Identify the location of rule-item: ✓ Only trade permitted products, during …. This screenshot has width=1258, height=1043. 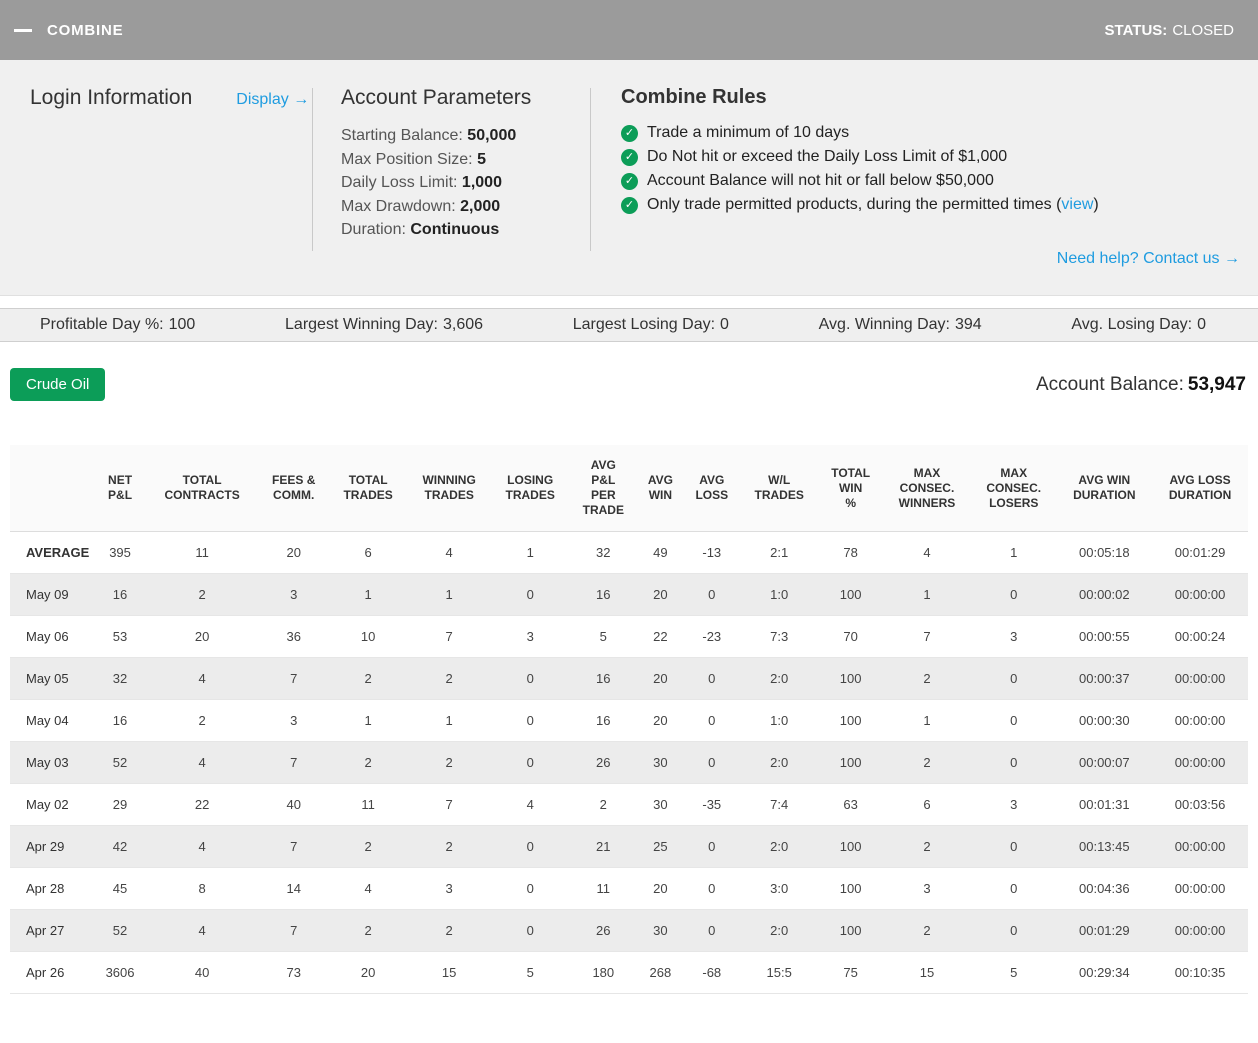
(930, 205).